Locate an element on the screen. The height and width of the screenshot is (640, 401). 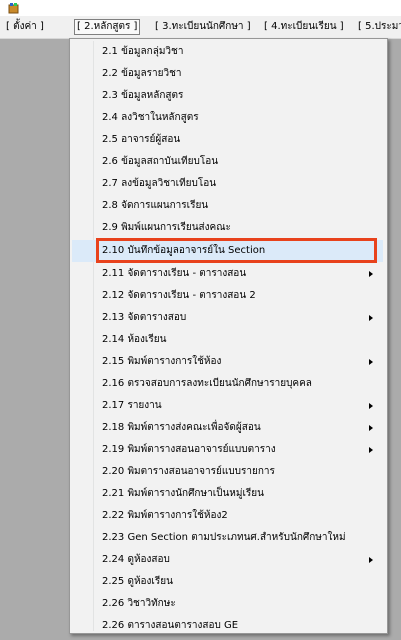
menu-item-label: 2.20 พิมตารางสอนอาจารย์แบบรายการ is located at coordinates (188, 471).